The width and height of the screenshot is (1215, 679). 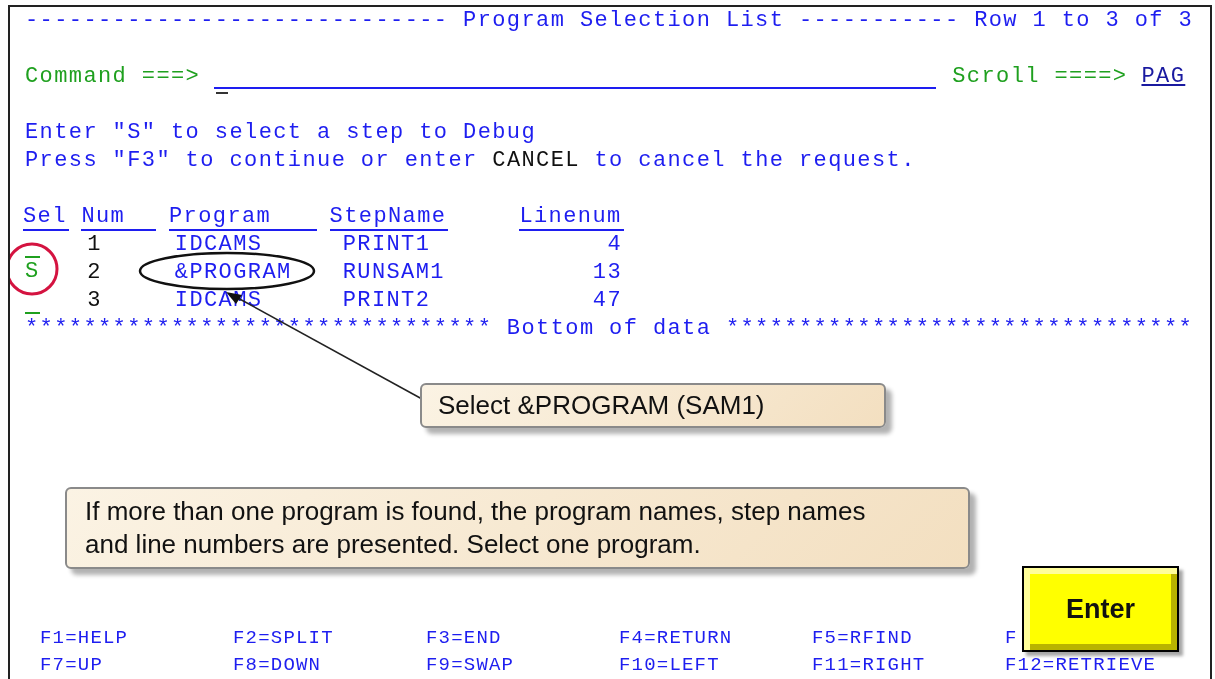 What do you see at coordinates (470, 161) in the screenshot?
I see `instruction-text: Press "F3" to continue or enter CANCEL to cancel the request.` at bounding box center [470, 161].